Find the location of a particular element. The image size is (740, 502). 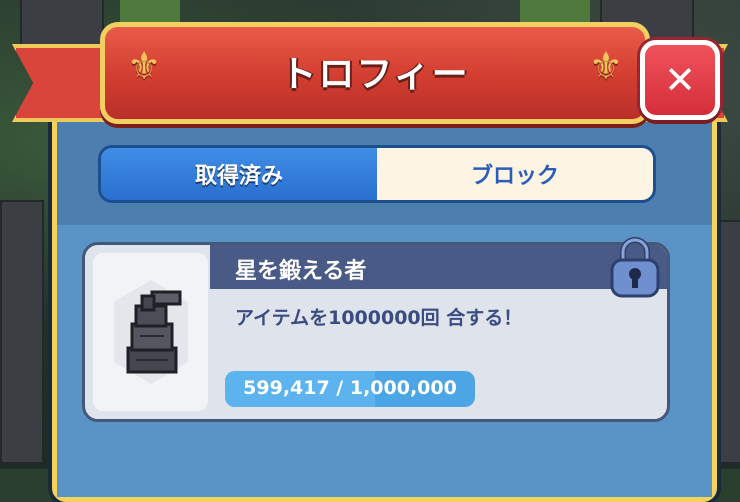

trophy-name: 星を鍛える者 is located at coordinates (301, 271).